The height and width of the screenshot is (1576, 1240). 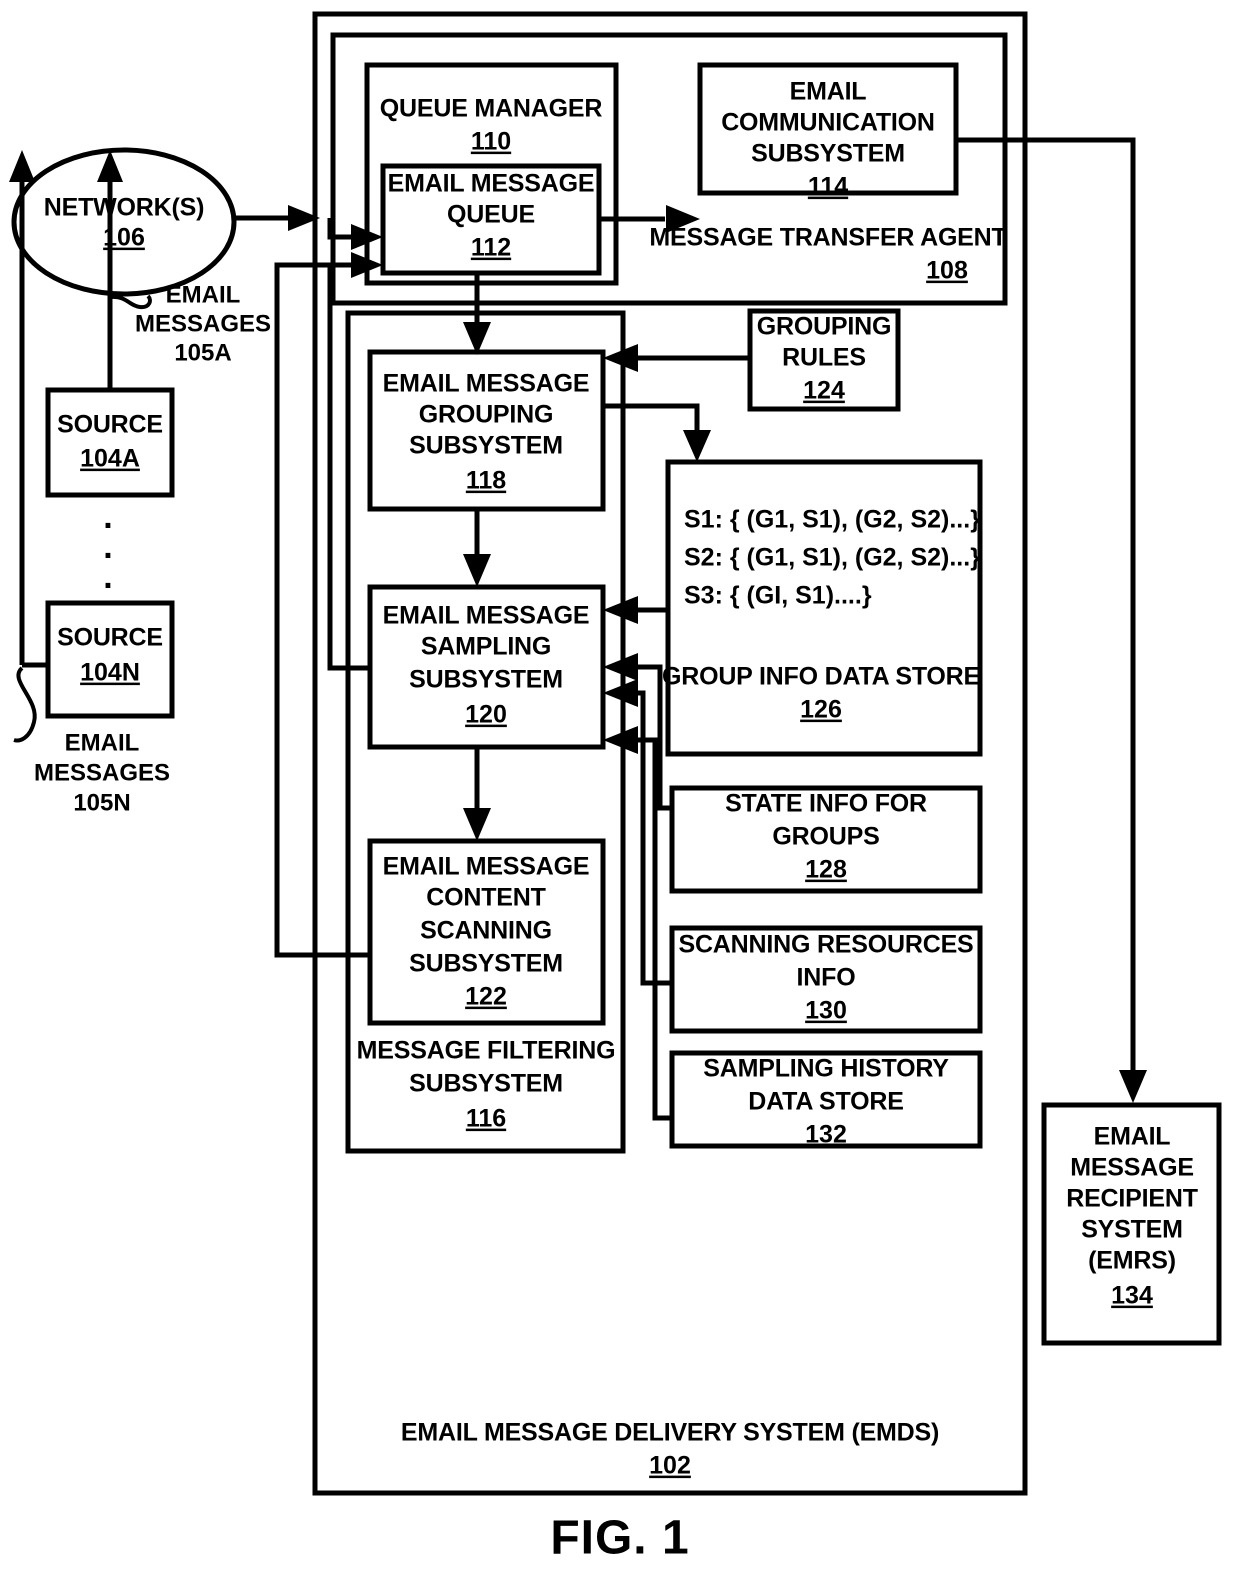 I want to click on content-scanning-line3: SCANNING, so click(x=486, y=931).